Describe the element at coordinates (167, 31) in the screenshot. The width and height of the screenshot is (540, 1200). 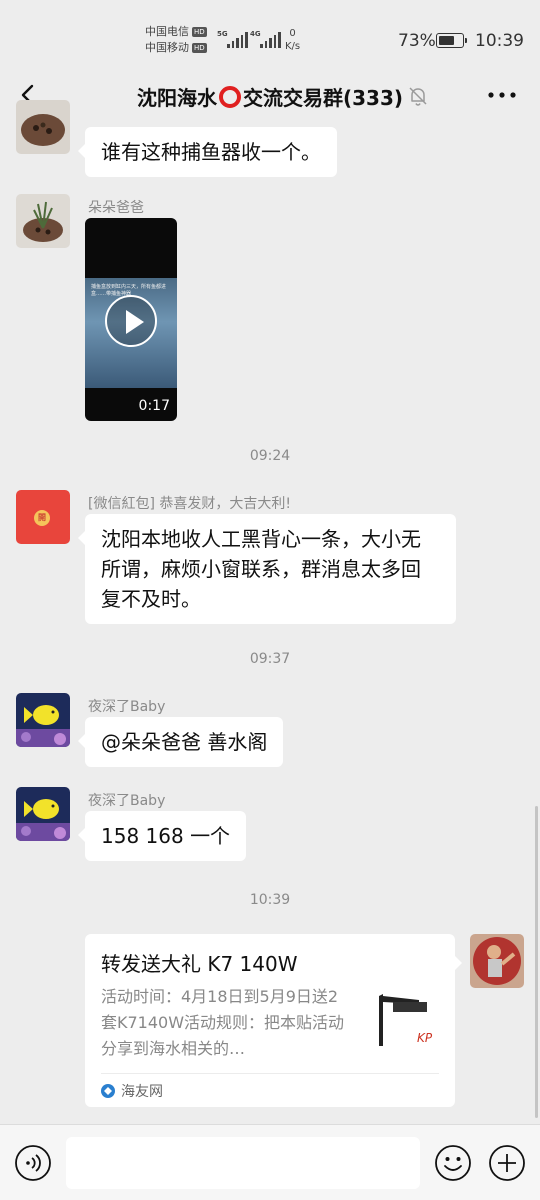
I see `carrier-1: 中国电信` at that location.